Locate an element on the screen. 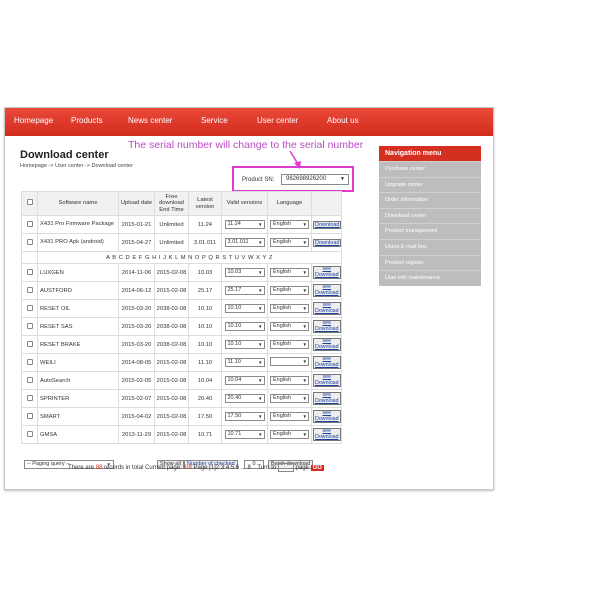 The image size is (600, 600). language-value: English is located at coordinates (282, 398).